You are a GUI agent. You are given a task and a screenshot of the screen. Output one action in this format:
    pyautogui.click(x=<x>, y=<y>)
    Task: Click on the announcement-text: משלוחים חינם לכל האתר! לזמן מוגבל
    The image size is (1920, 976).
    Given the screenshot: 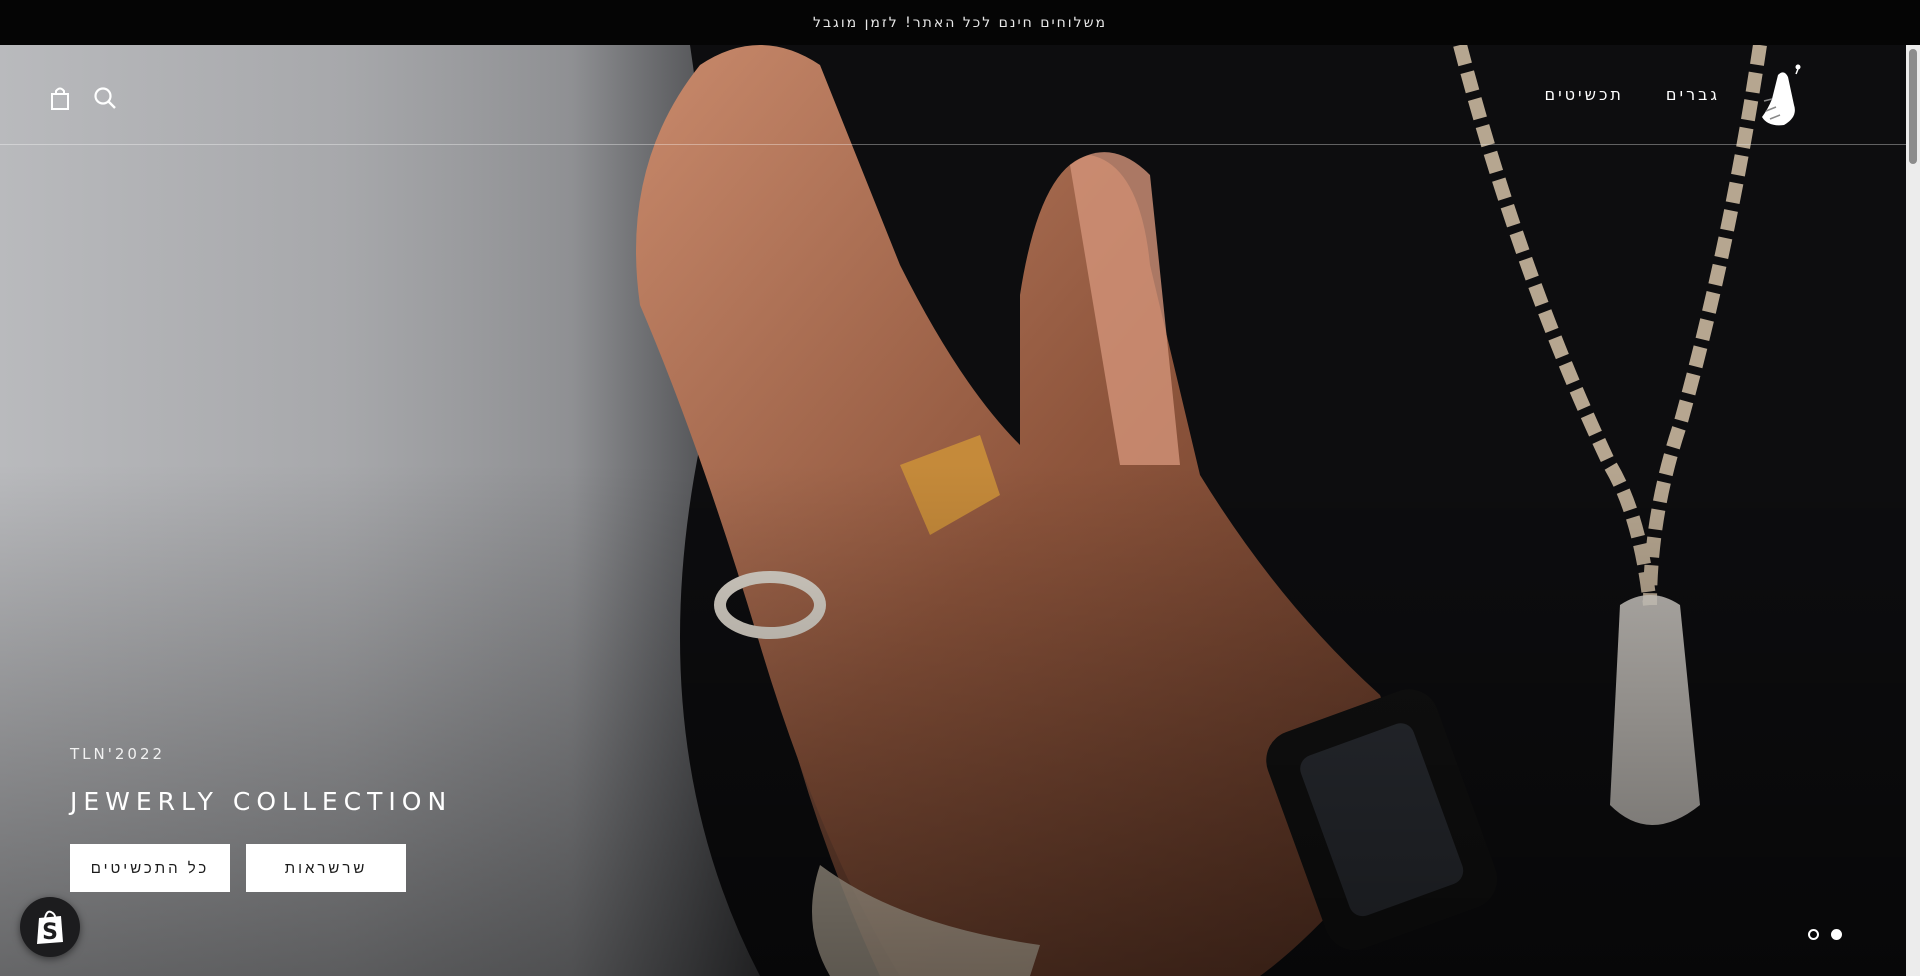 What is the action you would take?
    pyautogui.click(x=960, y=22)
    